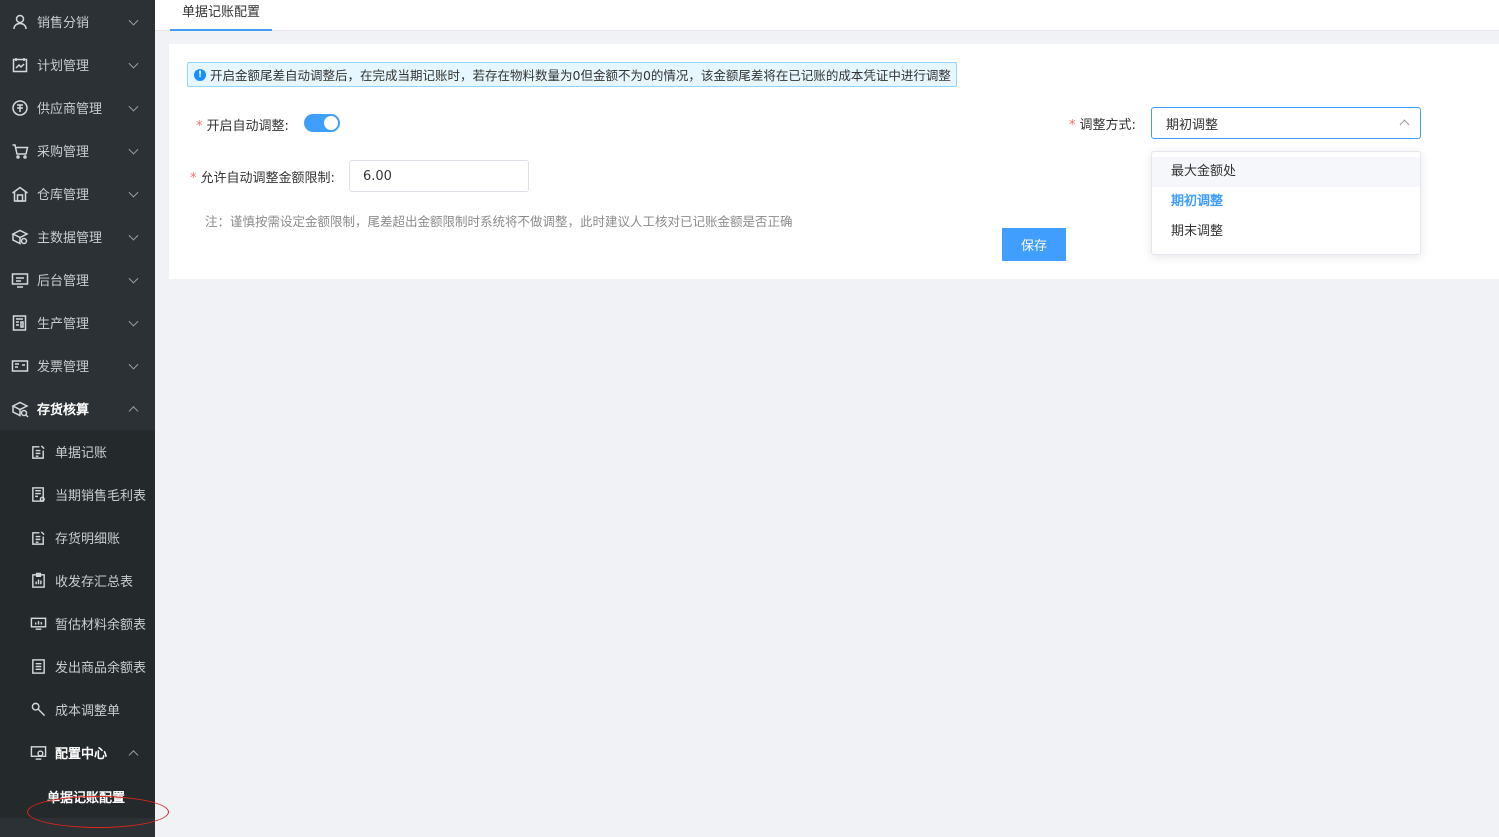 The image size is (1499, 837). What do you see at coordinates (63, 324) in the screenshot?
I see `sidebar-item-label: 生产管理` at bounding box center [63, 324].